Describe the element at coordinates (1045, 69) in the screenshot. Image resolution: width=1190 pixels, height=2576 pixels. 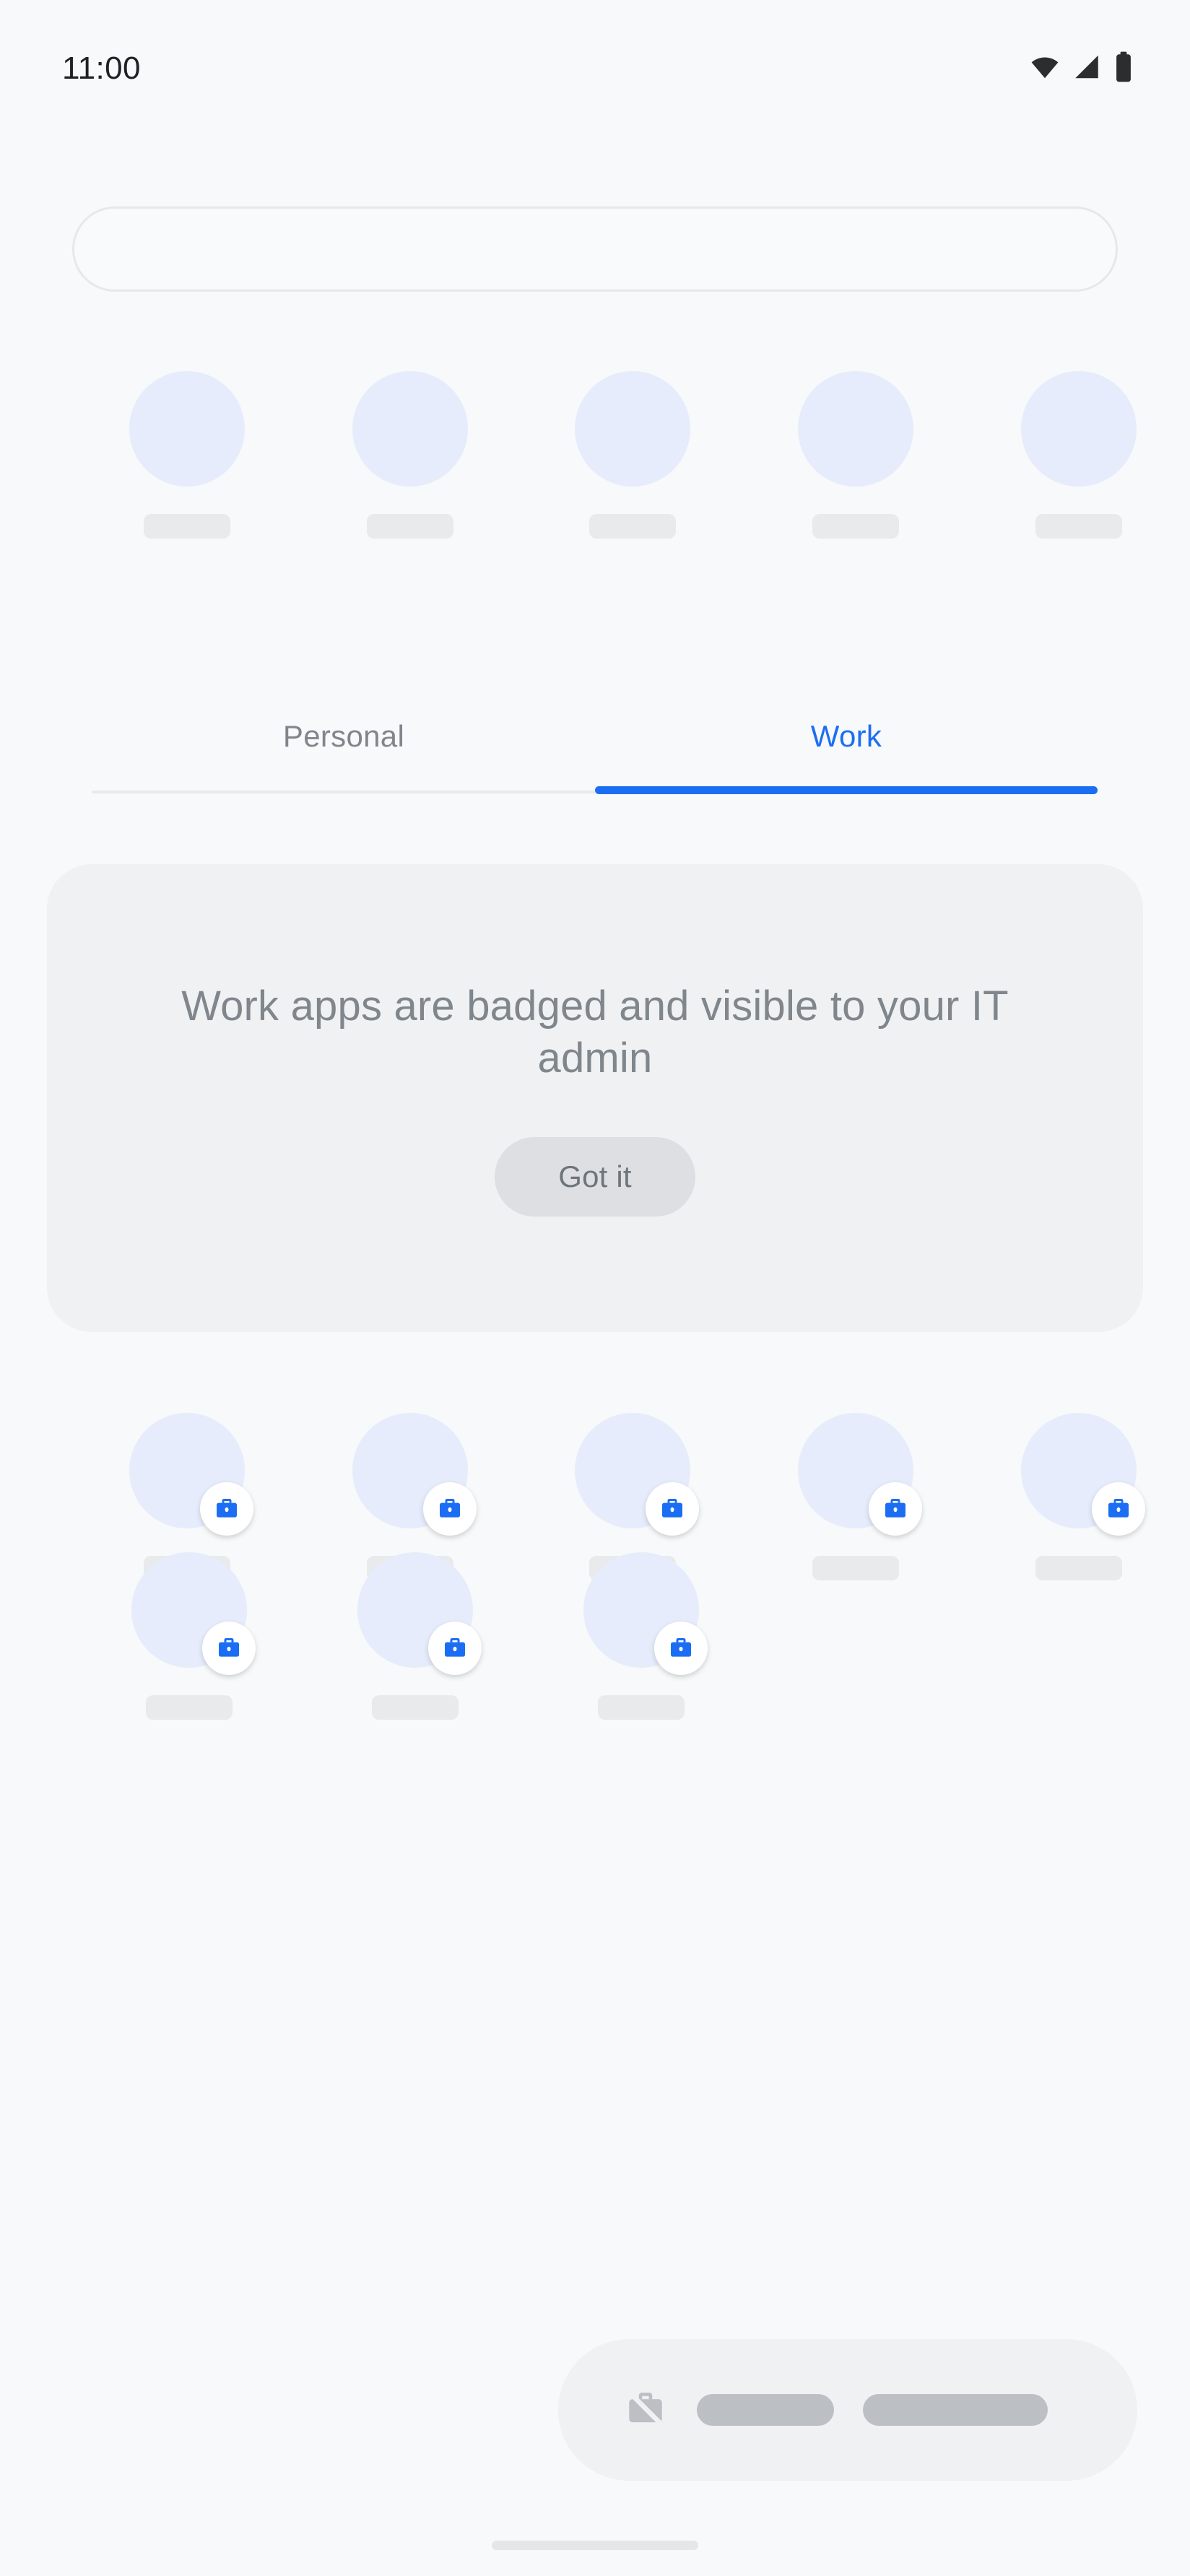
I see `wifi-icon` at that location.